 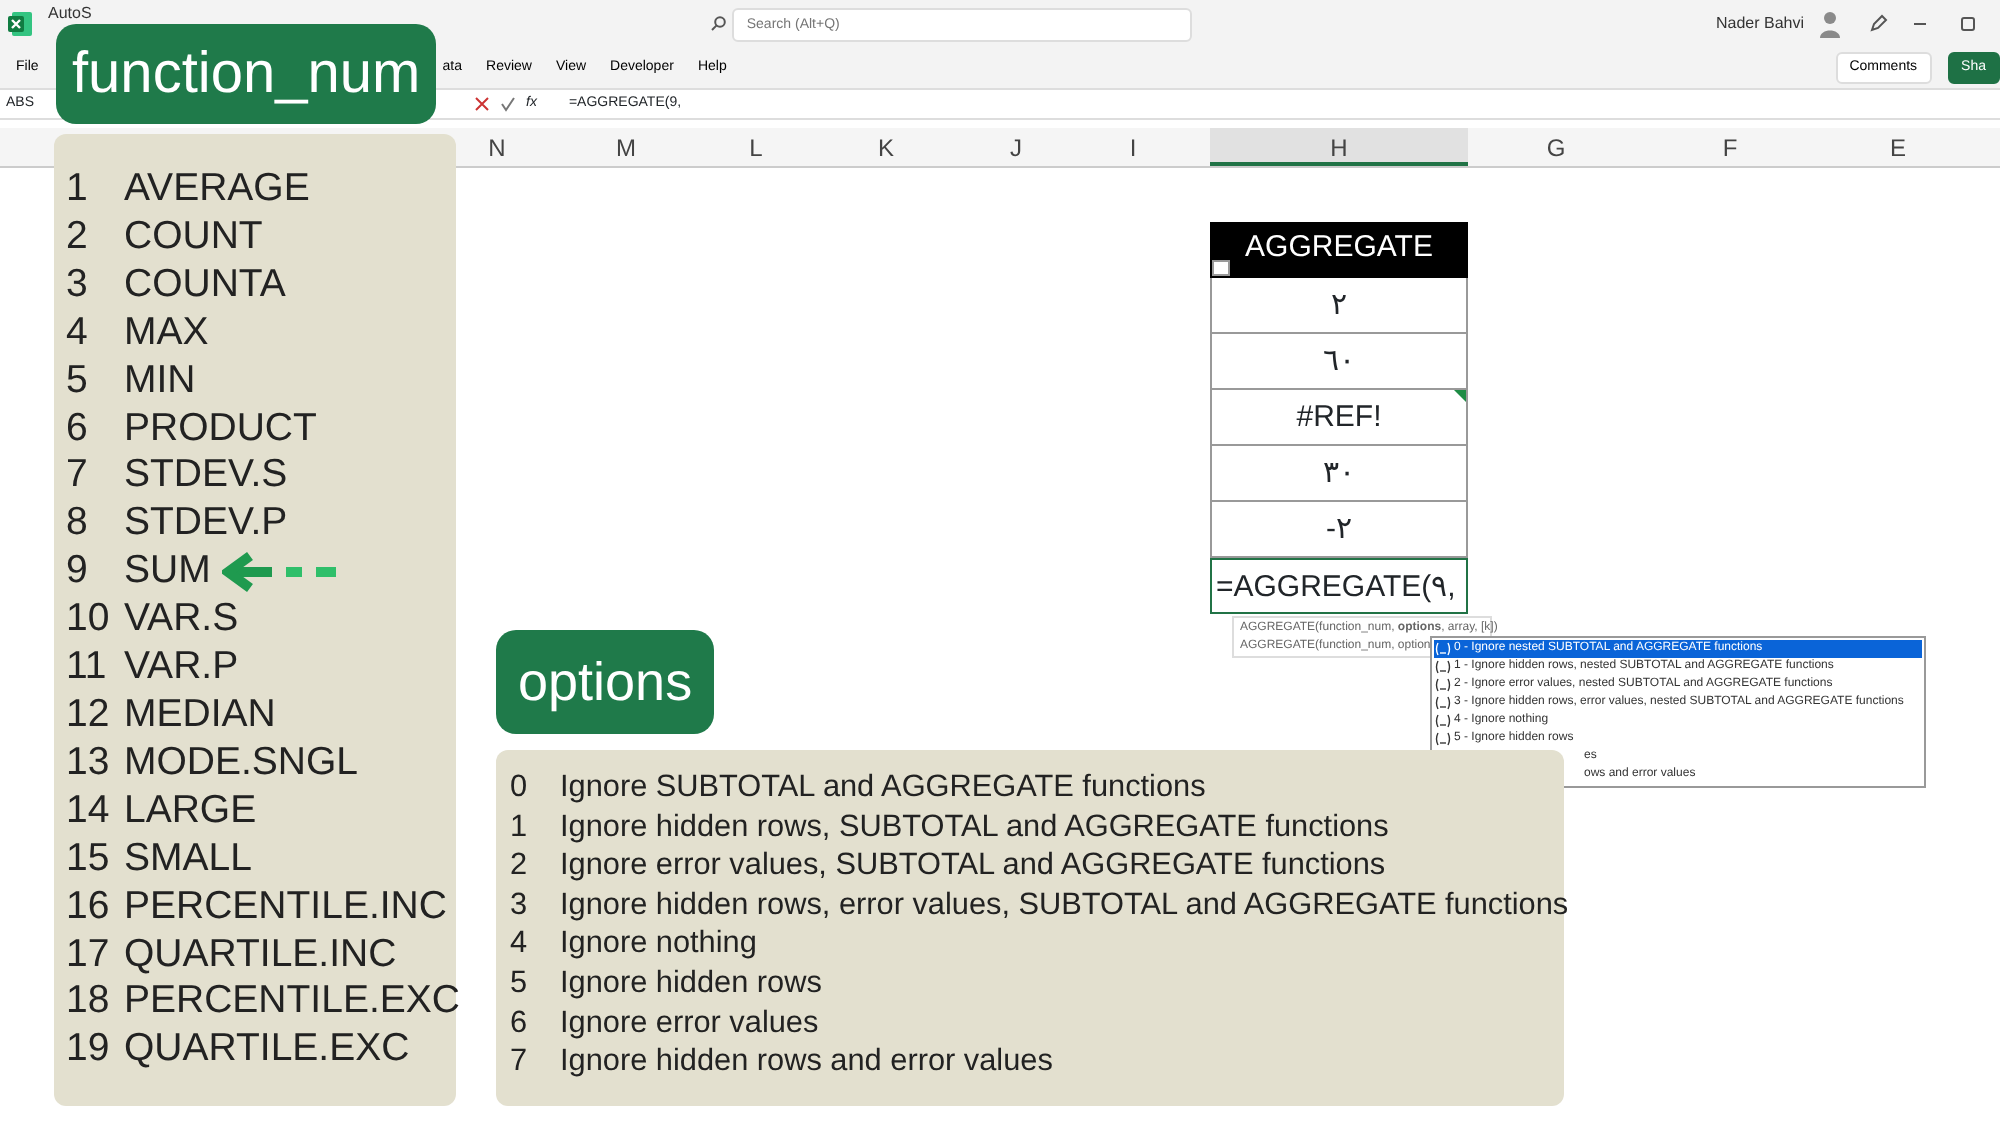 What do you see at coordinates (78, 524) in the screenshot?
I see `list-number: 8` at bounding box center [78, 524].